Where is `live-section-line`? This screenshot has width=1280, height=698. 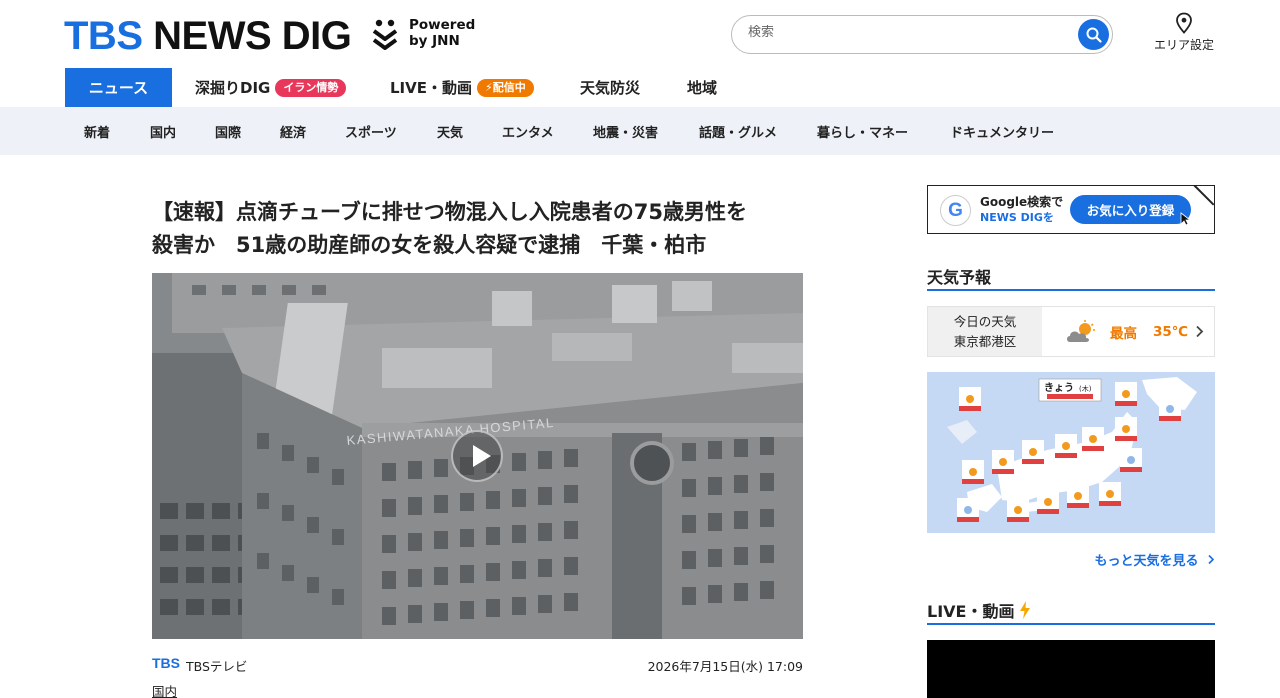 live-section-line is located at coordinates (1071, 624).